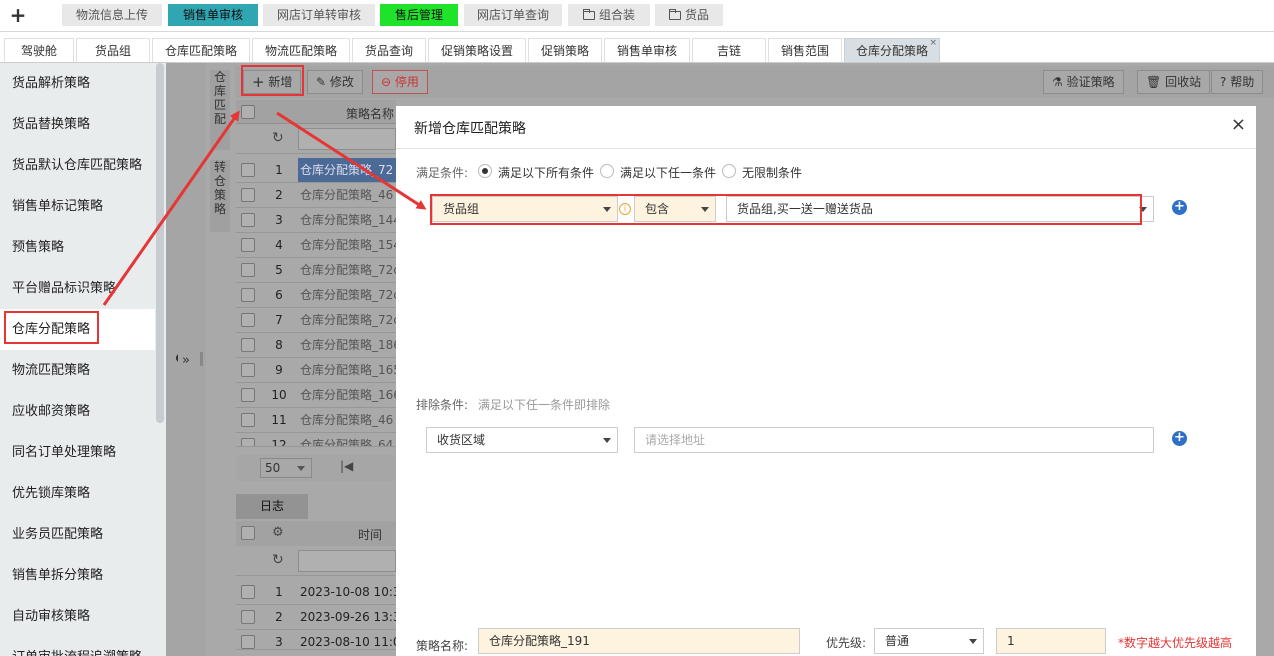 This screenshot has height=656, width=1274. Describe the element at coordinates (675, 209) in the screenshot. I see `condition-operator-select: 包含` at that location.